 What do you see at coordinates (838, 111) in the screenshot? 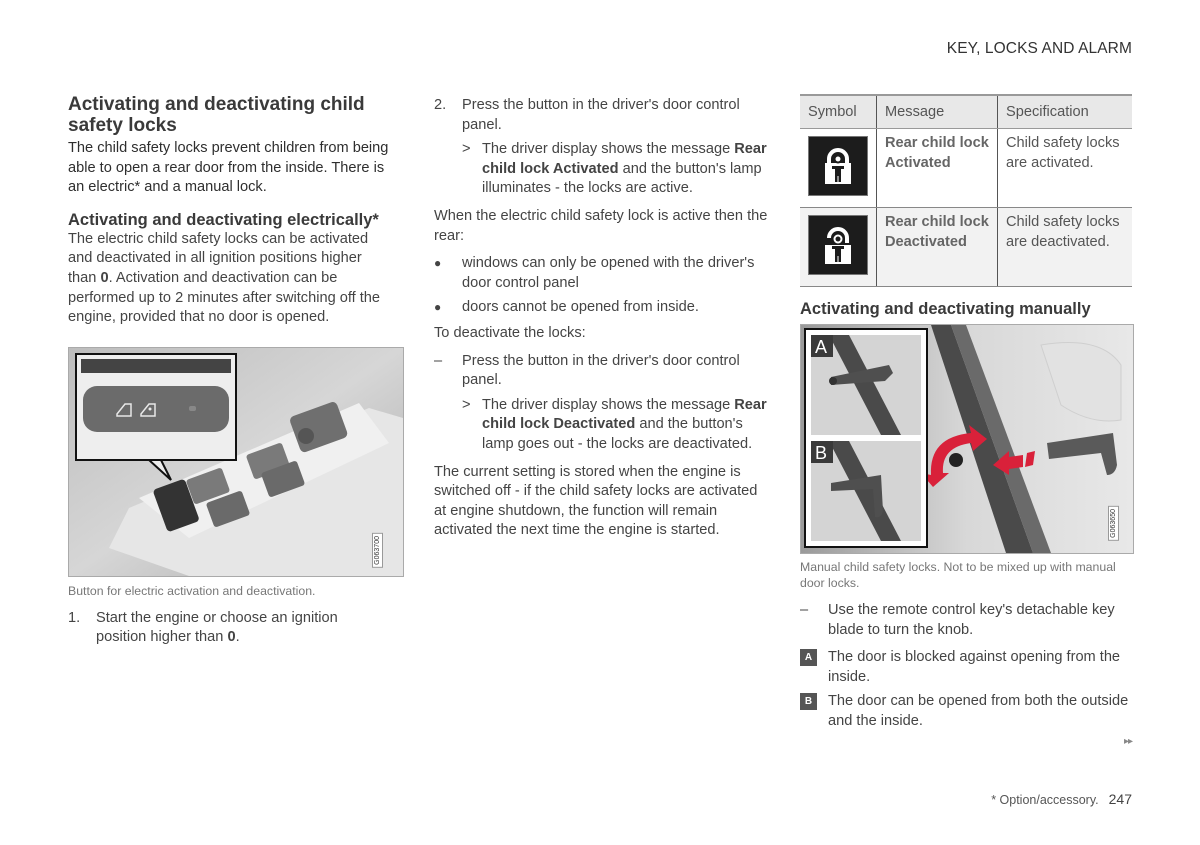
I see `header-symbol: Symbol` at bounding box center [838, 111].